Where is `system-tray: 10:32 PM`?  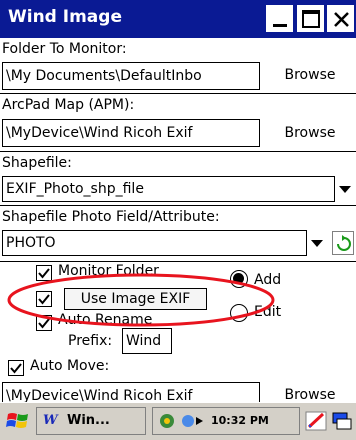
system-tray: 10:32 PM is located at coordinates (226, 421).